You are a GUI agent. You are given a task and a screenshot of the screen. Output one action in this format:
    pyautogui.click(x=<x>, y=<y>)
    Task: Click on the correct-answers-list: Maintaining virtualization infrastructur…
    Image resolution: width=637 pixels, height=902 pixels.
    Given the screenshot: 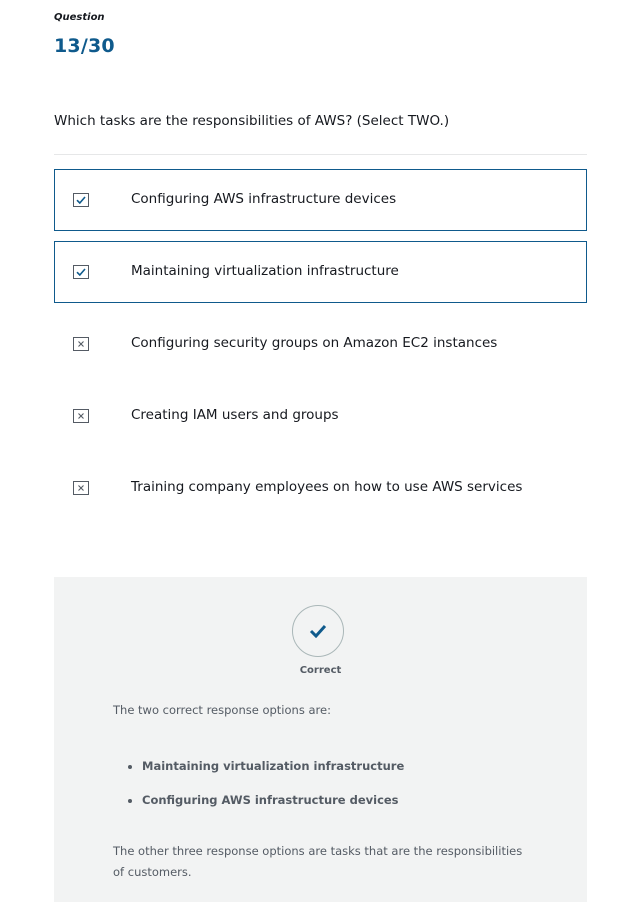 What is the action you would take?
    pyautogui.click(x=258, y=789)
    